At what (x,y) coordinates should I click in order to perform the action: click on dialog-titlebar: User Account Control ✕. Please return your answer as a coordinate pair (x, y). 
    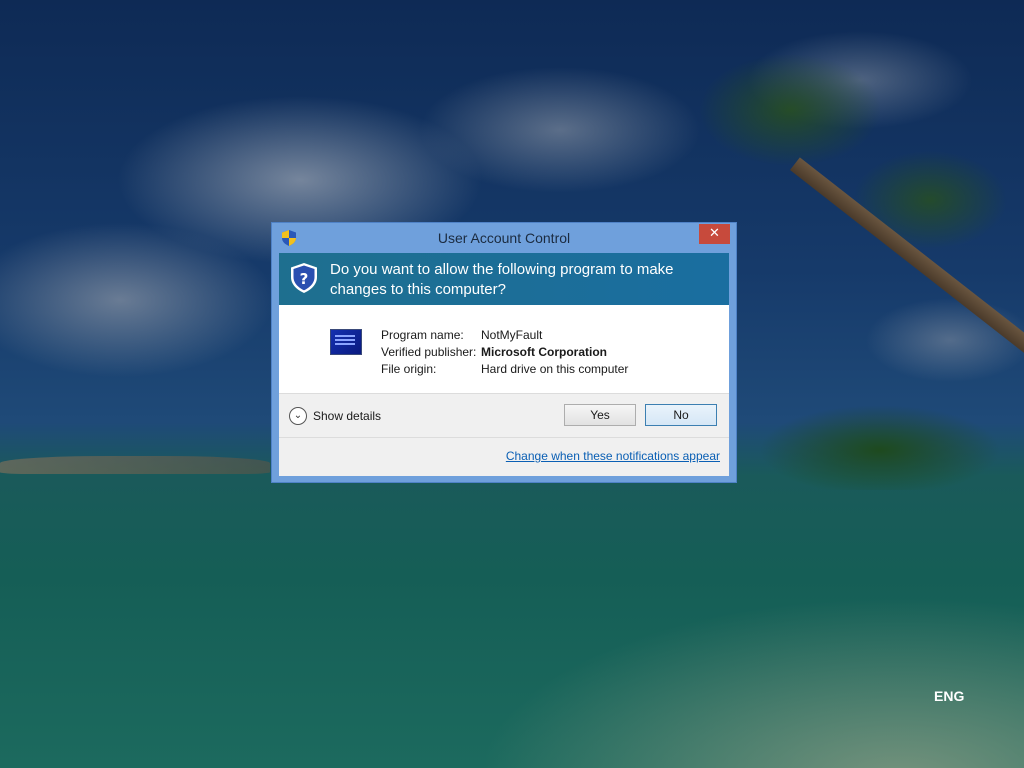
    Looking at the image, I should click on (504, 238).